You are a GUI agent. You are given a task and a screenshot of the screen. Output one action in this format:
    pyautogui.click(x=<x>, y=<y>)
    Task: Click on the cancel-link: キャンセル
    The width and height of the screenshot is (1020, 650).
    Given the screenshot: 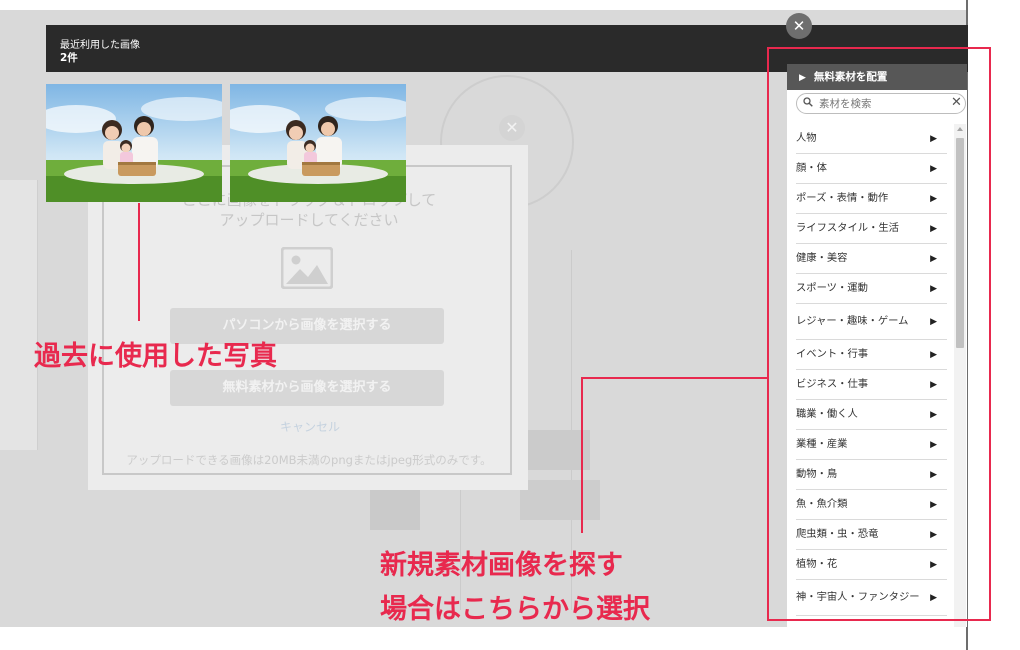 What is the action you would take?
    pyautogui.click(x=310, y=426)
    